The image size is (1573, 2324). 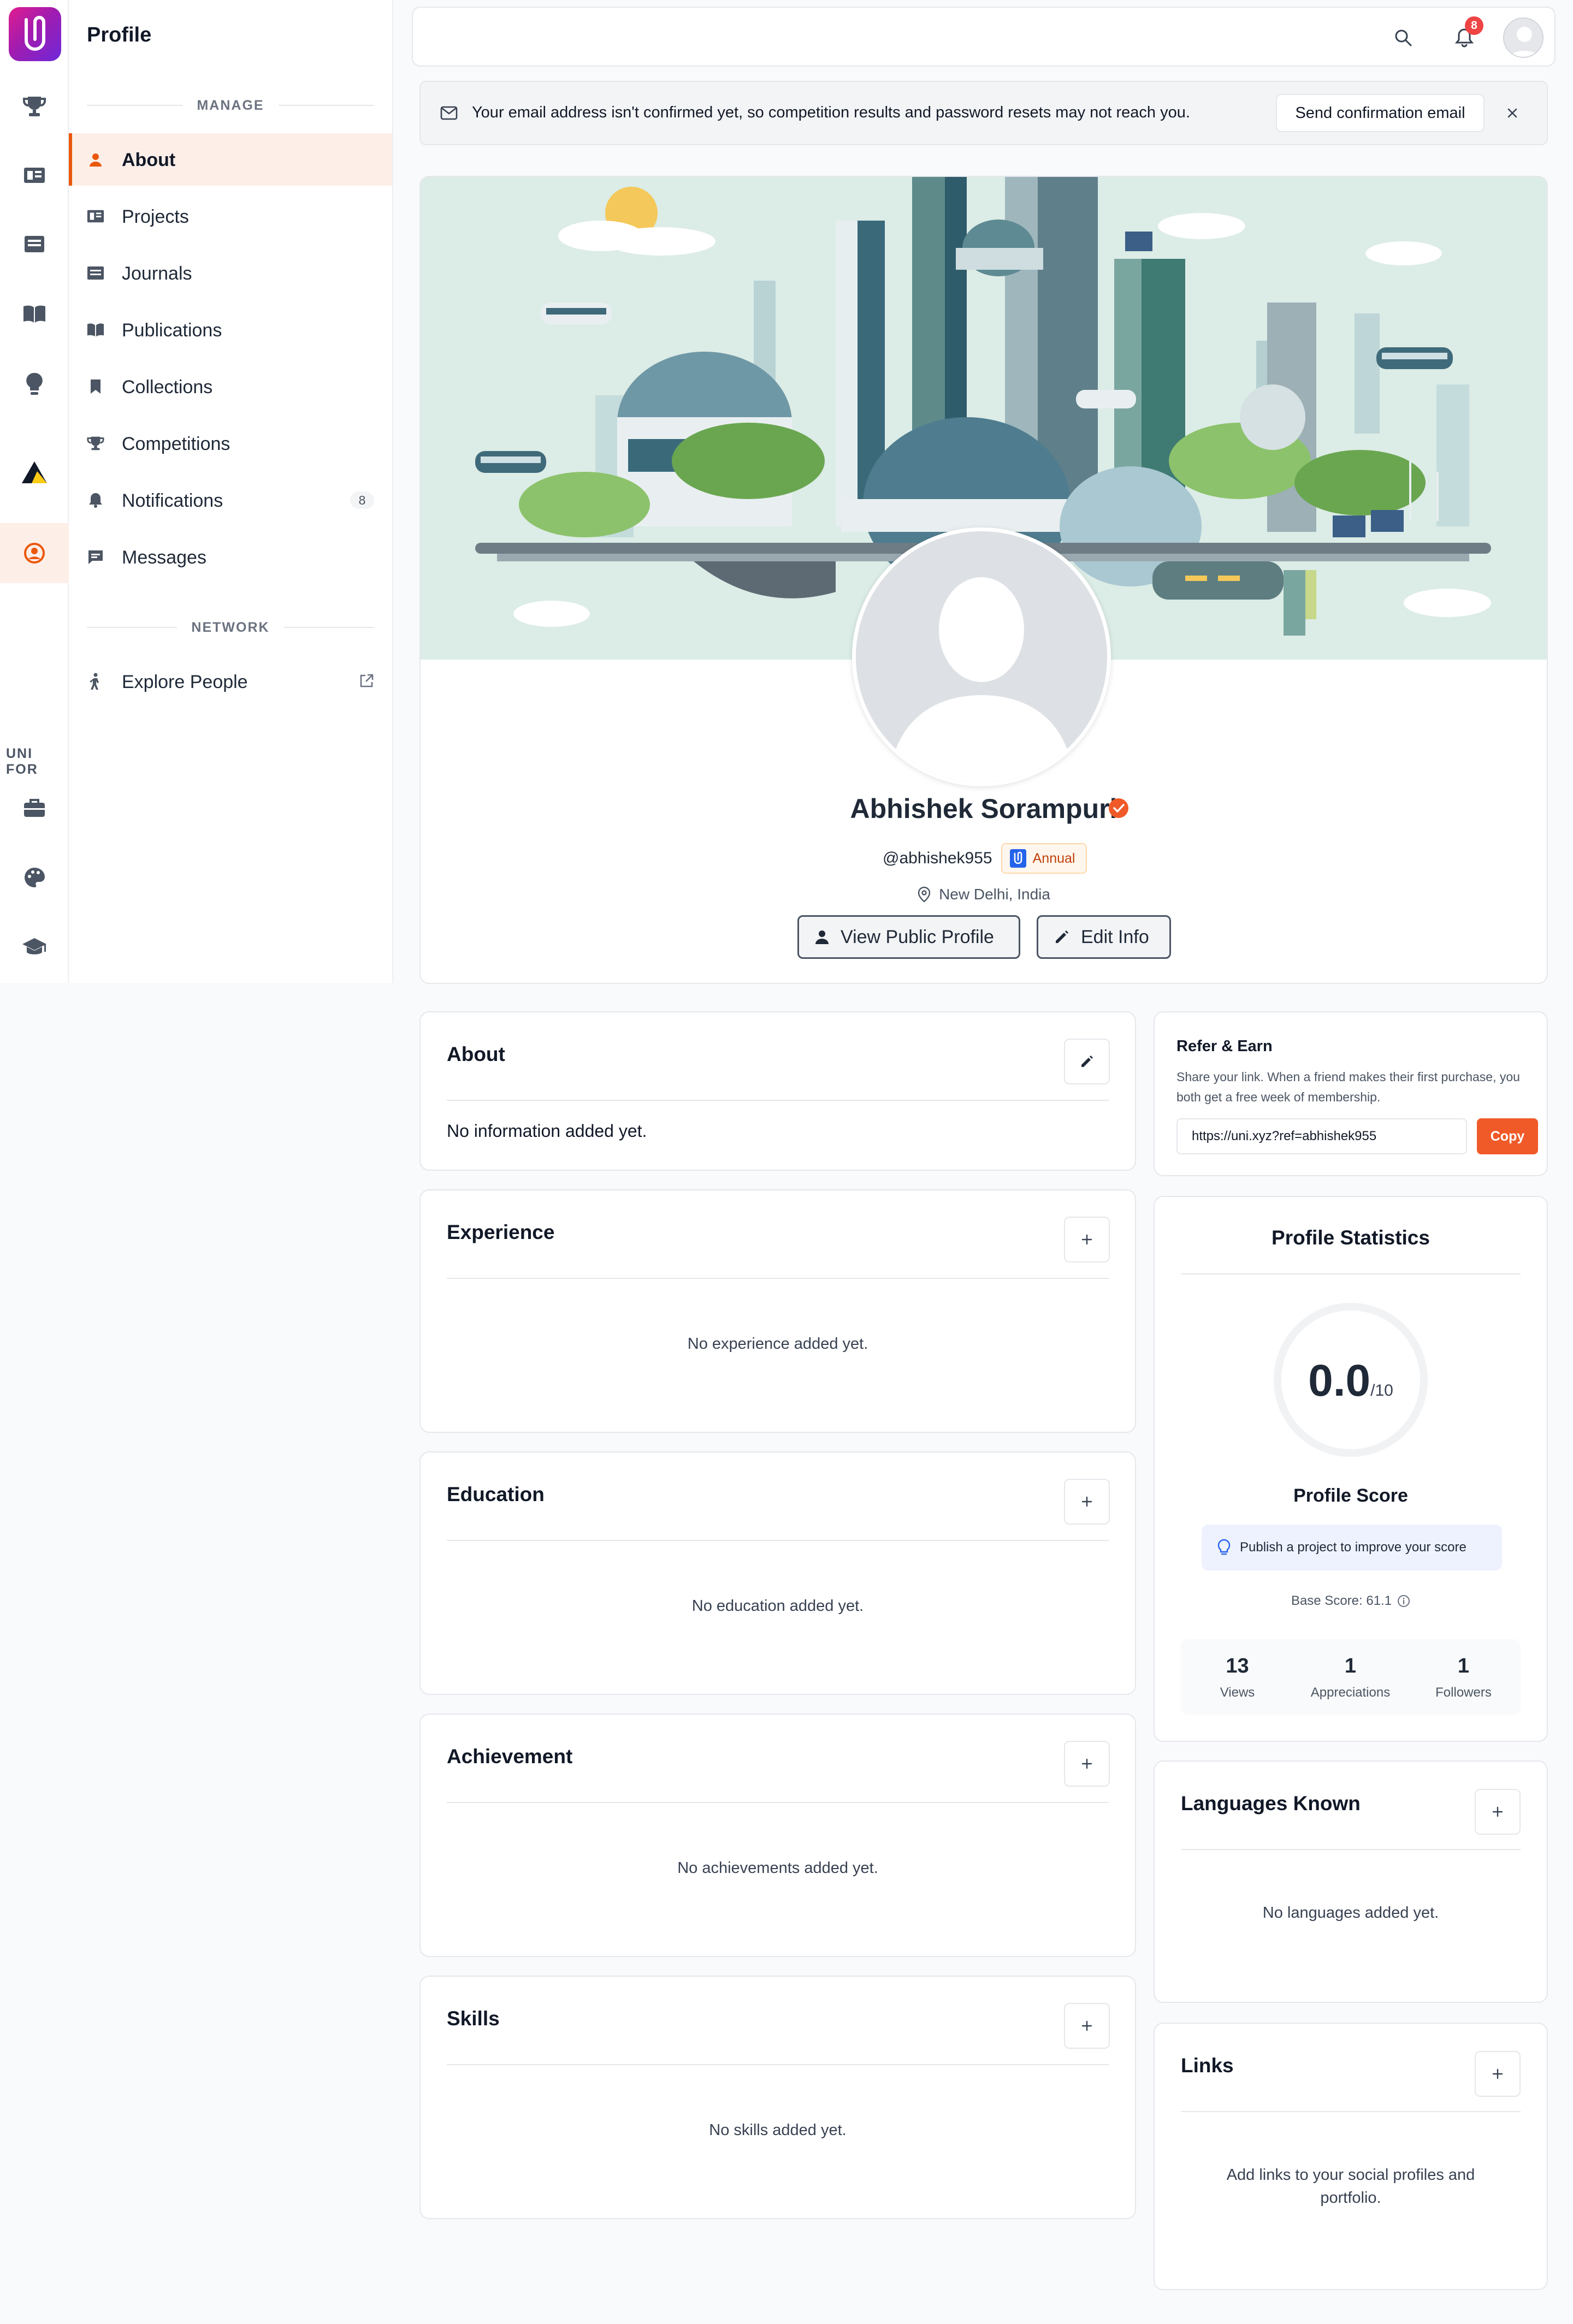 What do you see at coordinates (172, 330) in the screenshot?
I see `menu-item-label: Publications` at bounding box center [172, 330].